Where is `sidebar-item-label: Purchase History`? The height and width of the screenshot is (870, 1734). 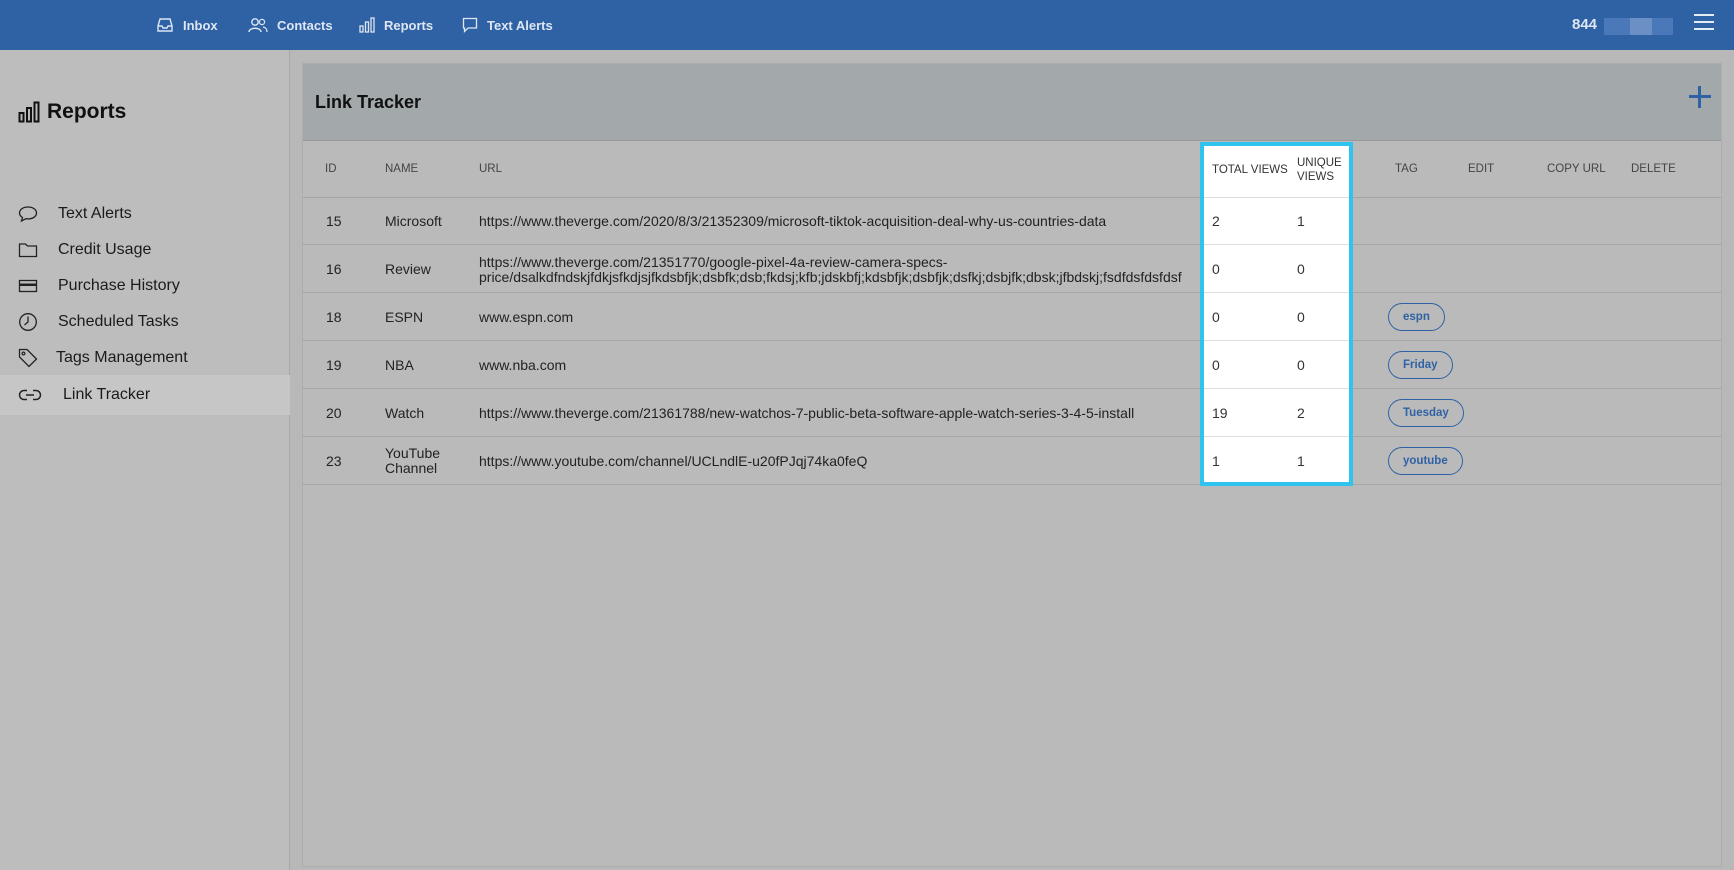 sidebar-item-label: Purchase History is located at coordinates (119, 285).